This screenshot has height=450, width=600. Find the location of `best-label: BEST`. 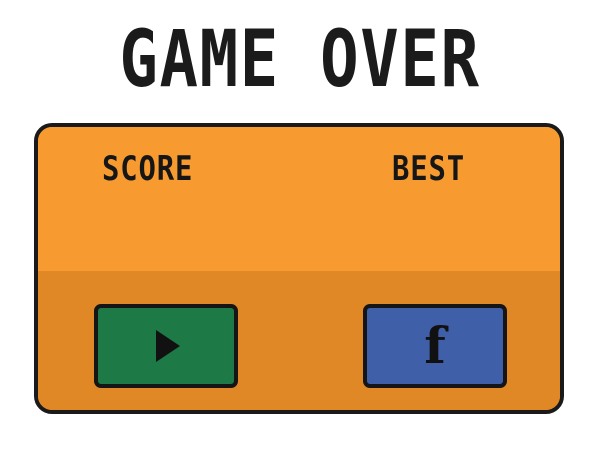

best-label: BEST is located at coordinates (429, 169).